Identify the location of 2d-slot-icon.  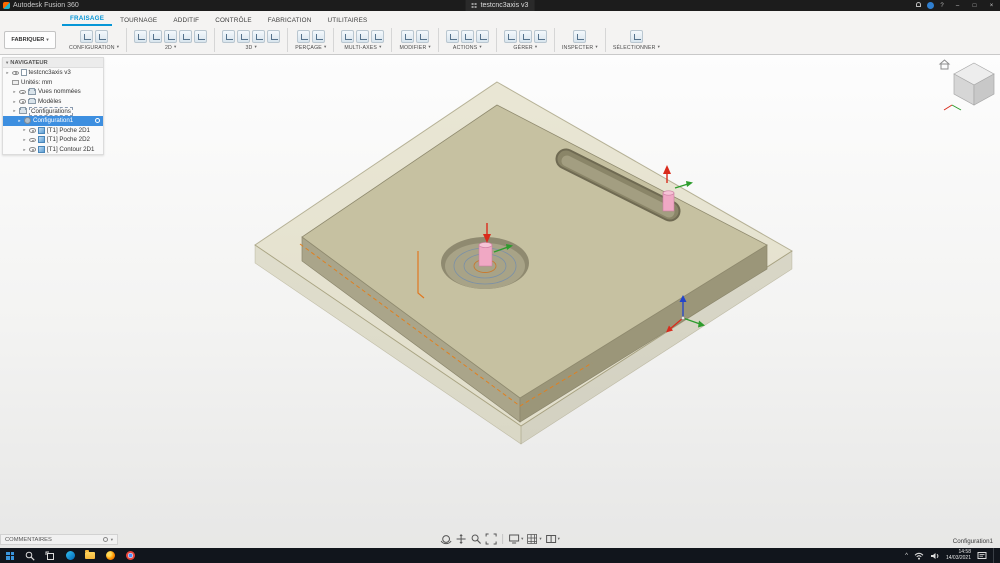
(186, 36).